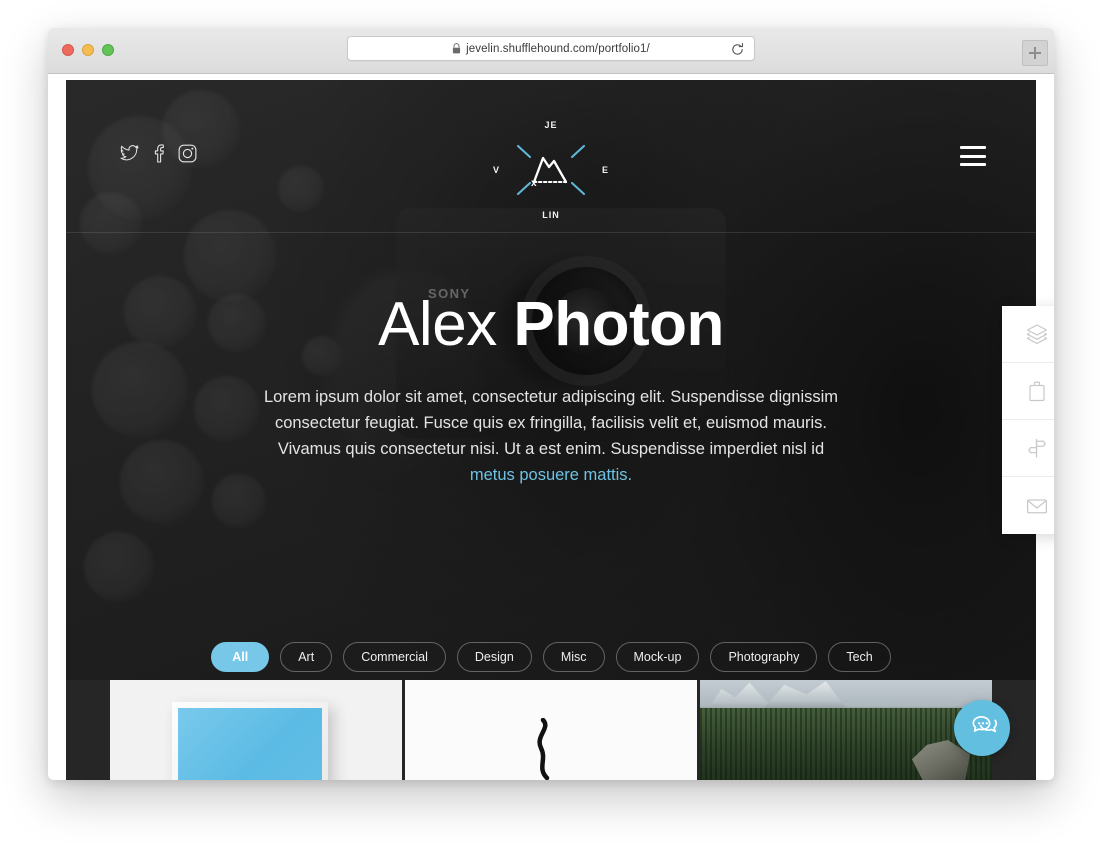  I want to click on chat-bubble-glyph, so click(984, 724).